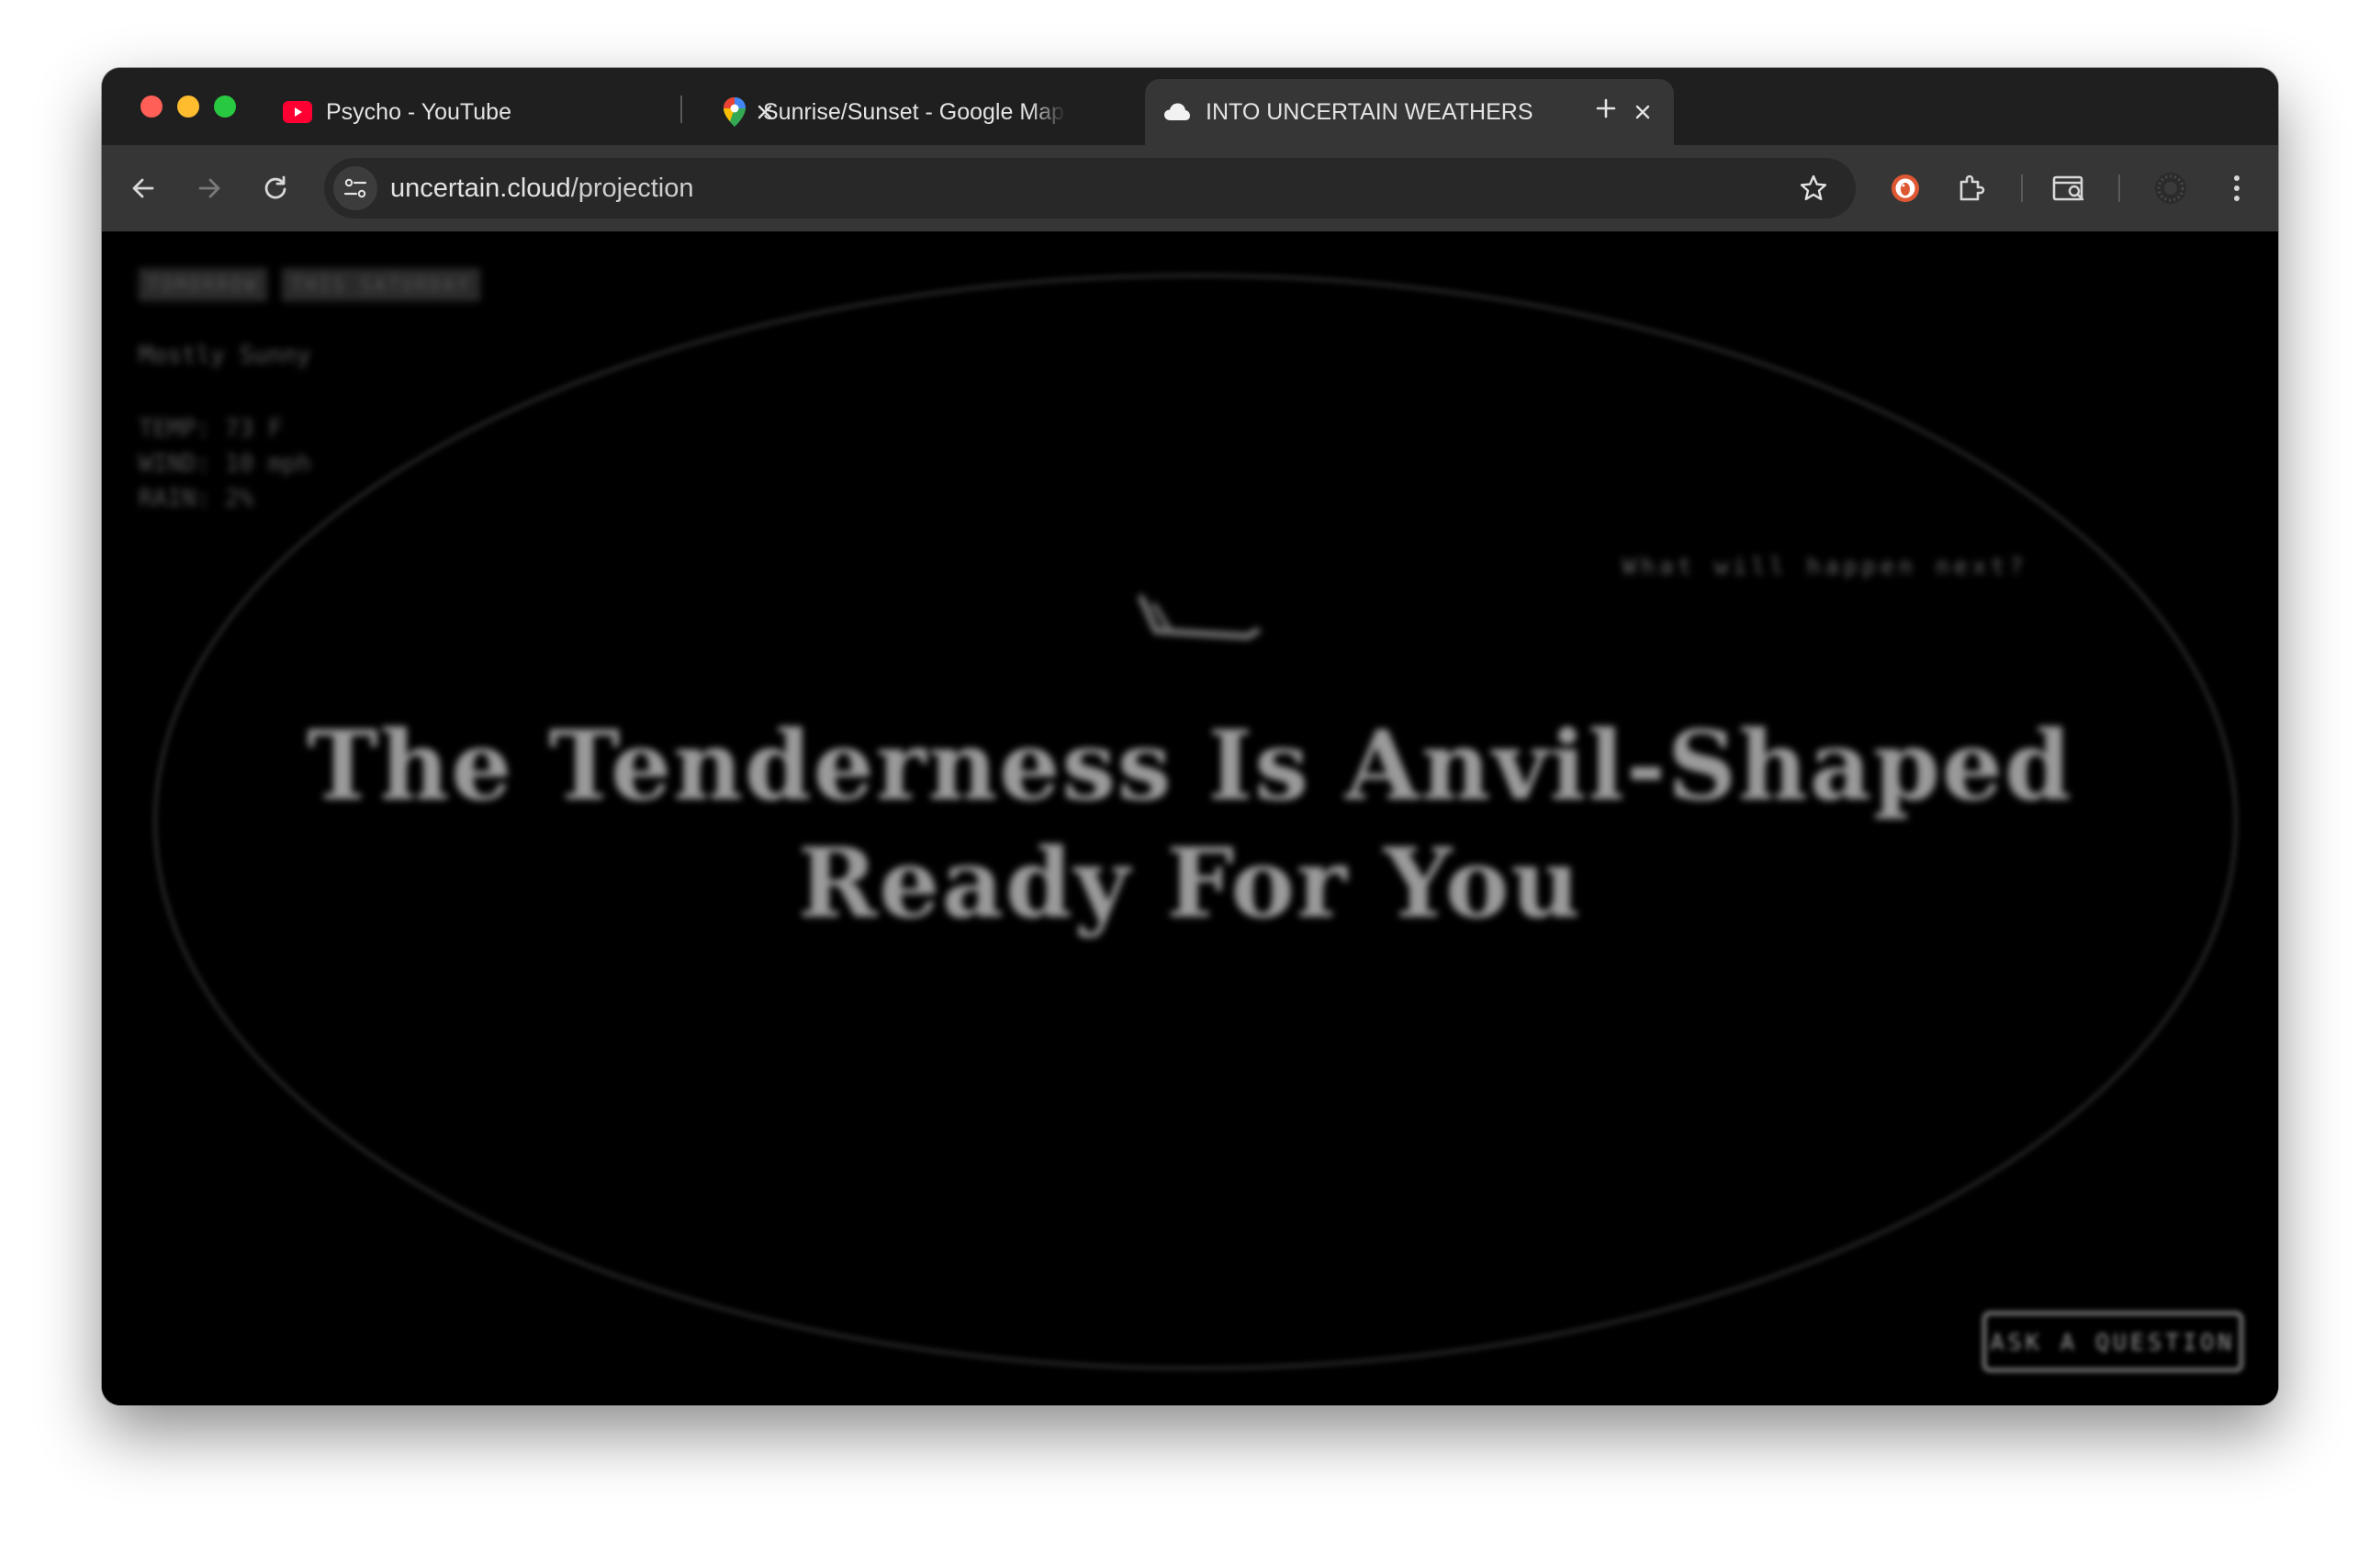 Image resolution: width=2380 pixels, height=1541 pixels. What do you see at coordinates (2171, 188) in the screenshot?
I see `profile-avatar` at bounding box center [2171, 188].